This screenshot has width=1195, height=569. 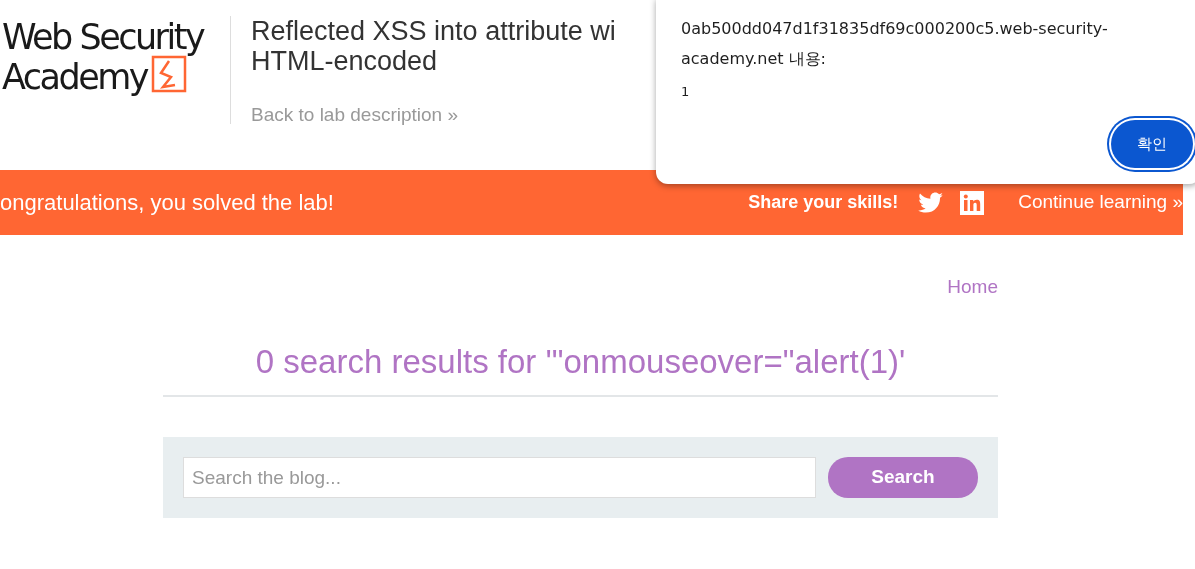 What do you see at coordinates (103, 35) in the screenshot?
I see `logo-text: Web Security` at bounding box center [103, 35].